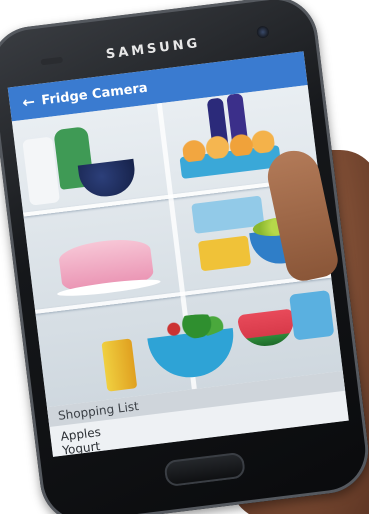 The height and width of the screenshot is (514, 369). What do you see at coordinates (26, 103) in the screenshot?
I see `arrow-left-icon: ←` at bounding box center [26, 103].